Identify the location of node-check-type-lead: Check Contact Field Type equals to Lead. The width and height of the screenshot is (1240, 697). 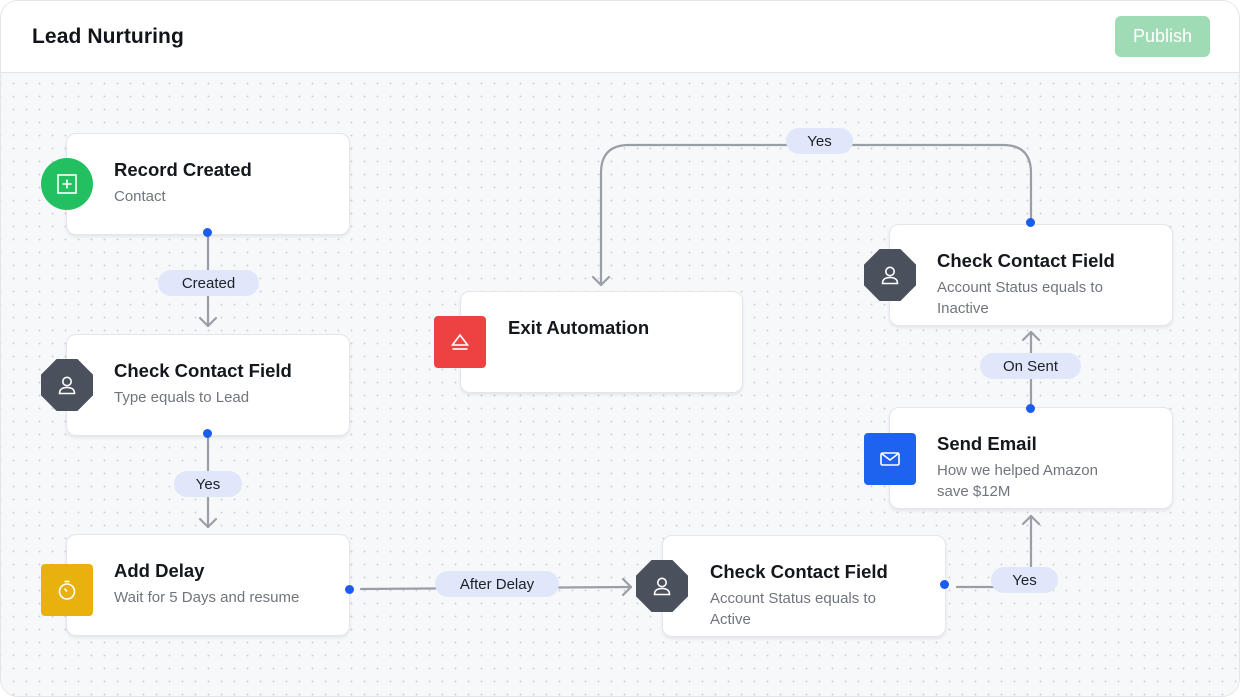
(208, 385).